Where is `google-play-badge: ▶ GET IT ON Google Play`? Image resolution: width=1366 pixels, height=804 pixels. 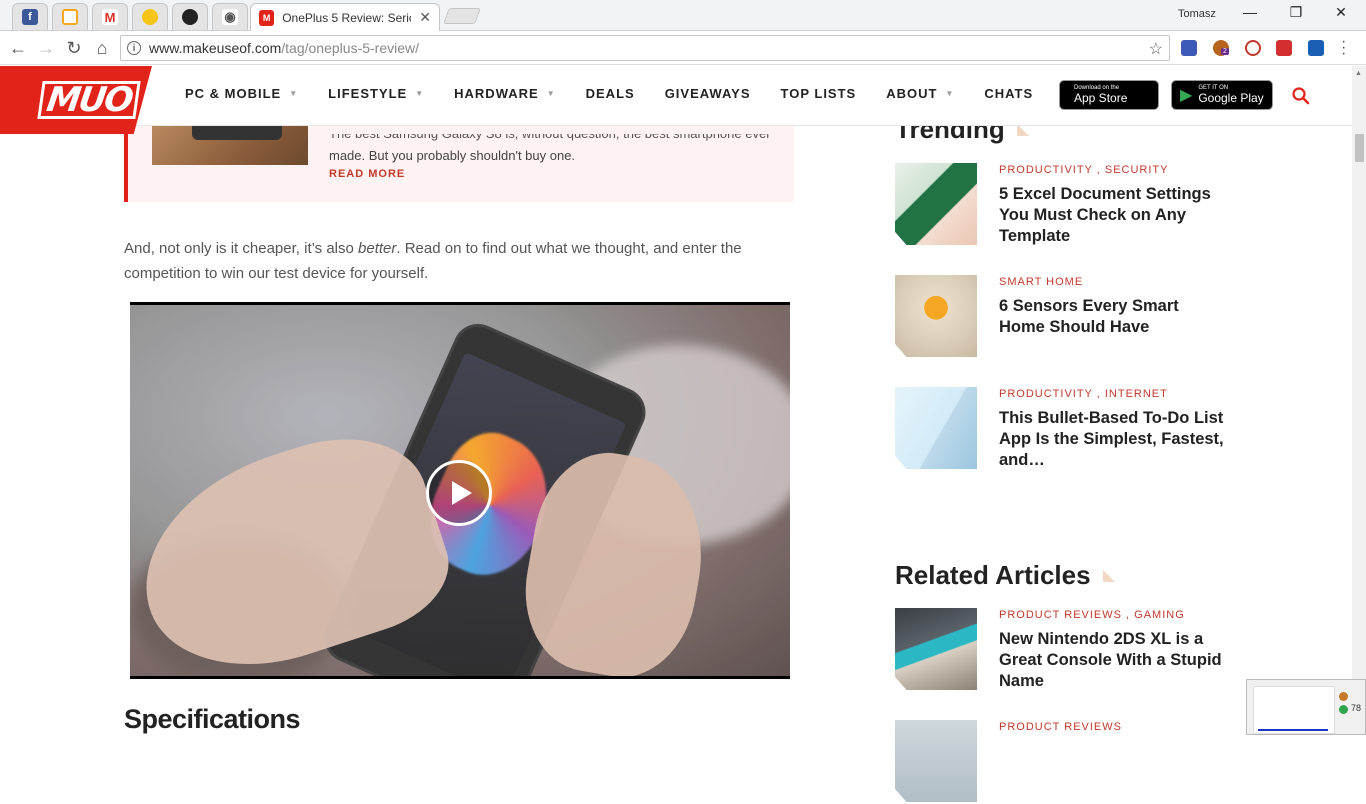 google-play-badge: ▶ GET IT ON Google Play is located at coordinates (1222, 95).